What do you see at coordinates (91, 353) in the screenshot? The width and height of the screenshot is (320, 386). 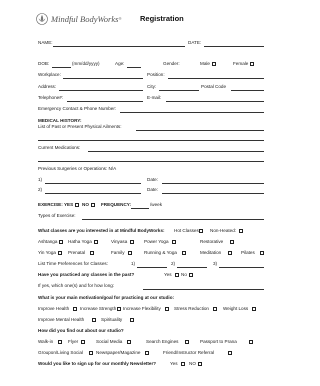 I see `groupon-checkbox` at bounding box center [91, 353].